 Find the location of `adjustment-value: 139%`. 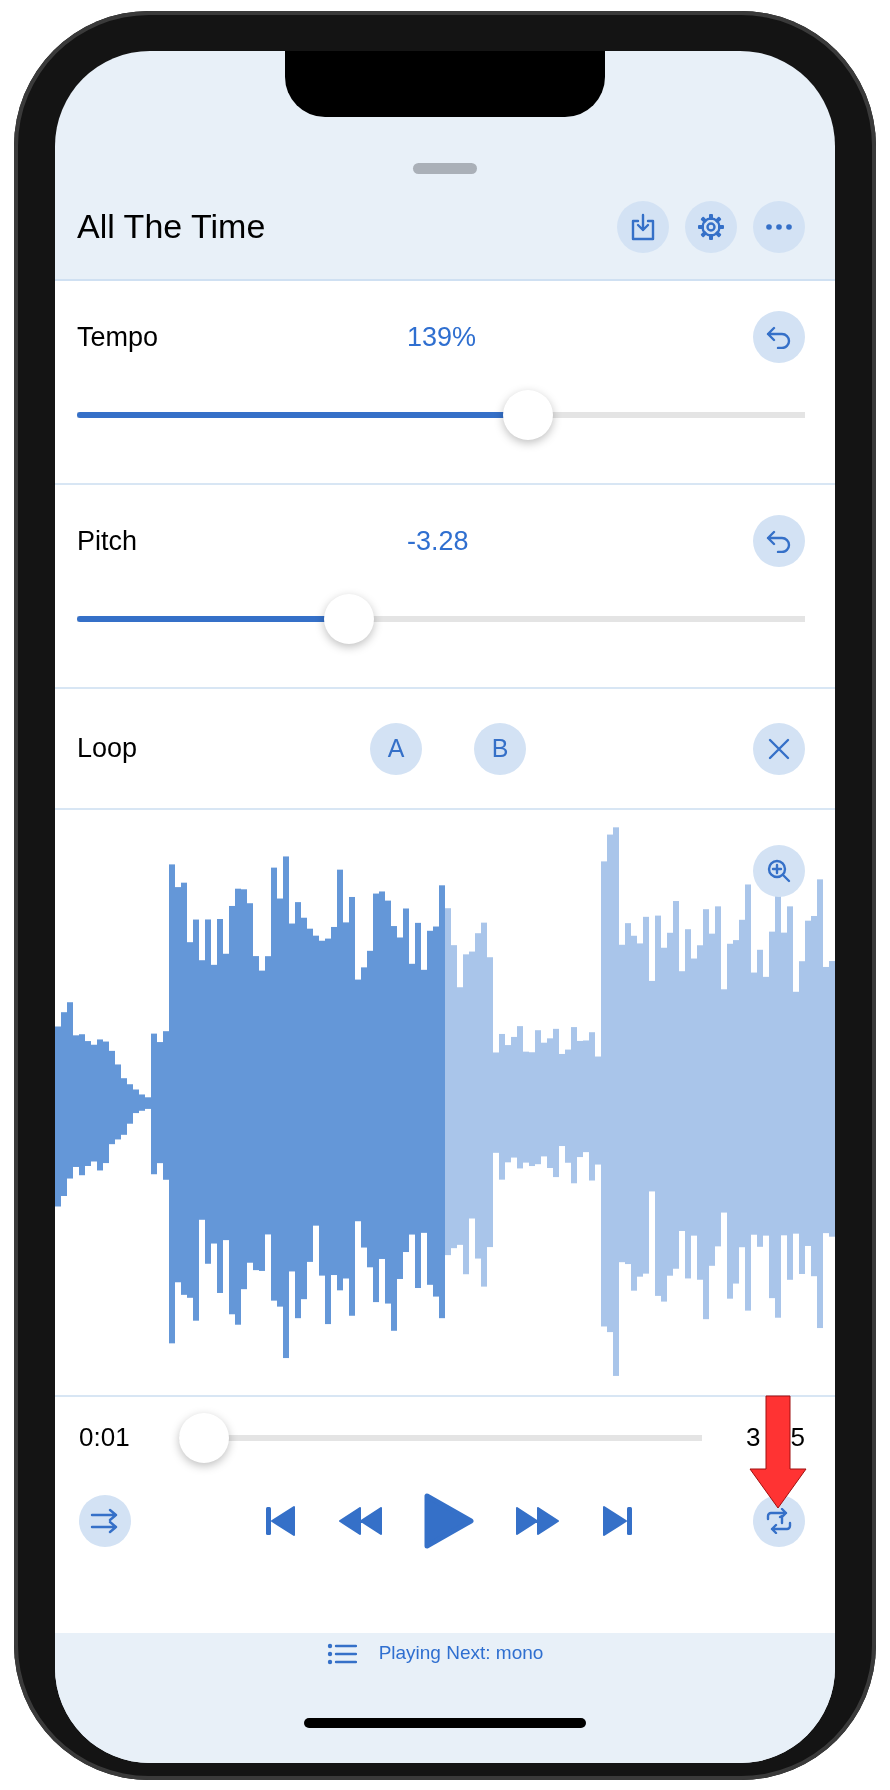

adjustment-value: 139% is located at coordinates (442, 338).